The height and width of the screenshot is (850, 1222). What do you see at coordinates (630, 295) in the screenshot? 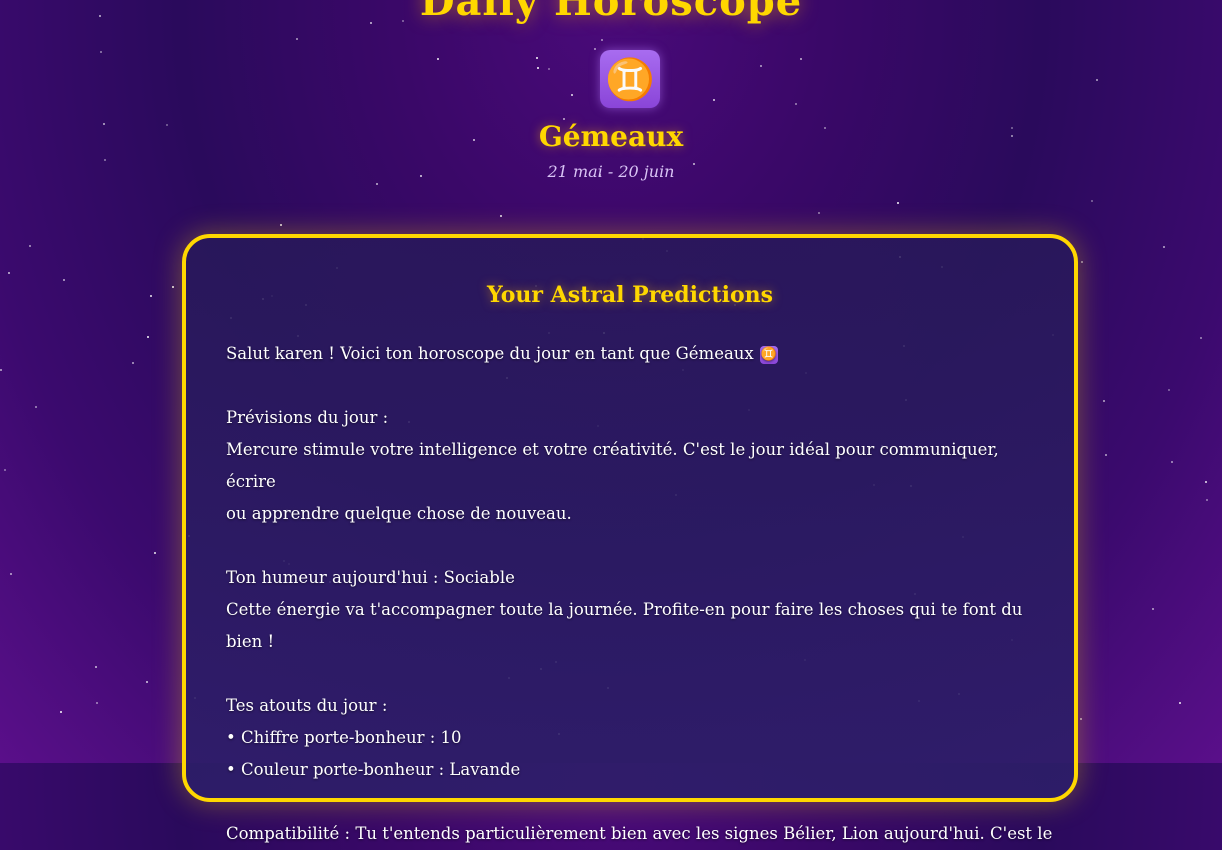
I see `card-title: Your Astral Predictions` at bounding box center [630, 295].